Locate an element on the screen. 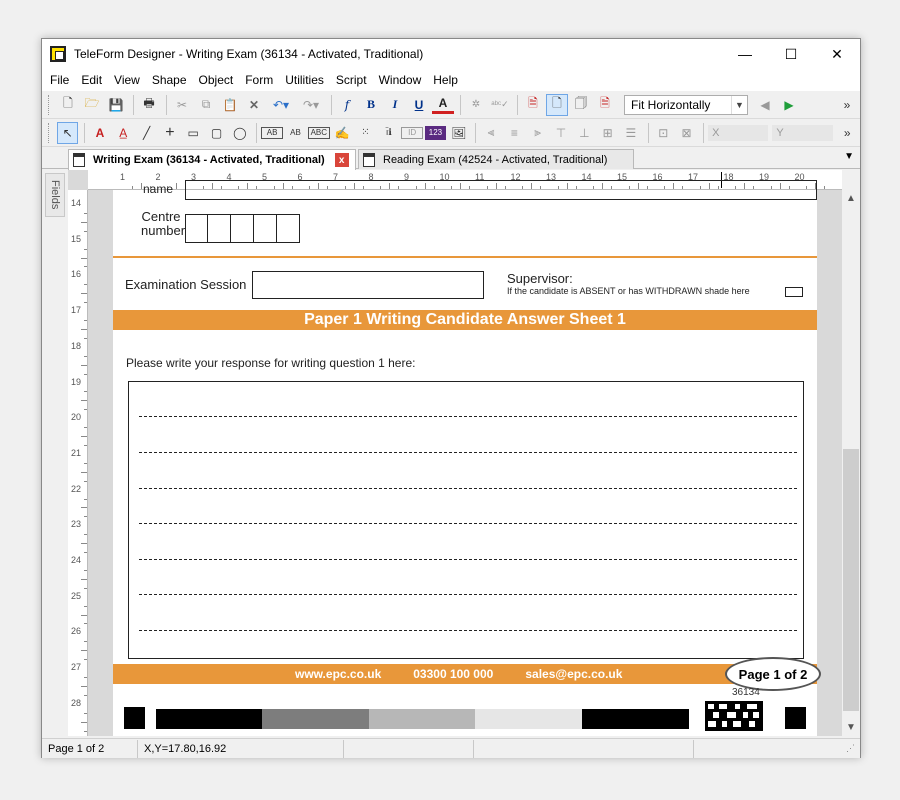  page-layout-icon: 🗍 is located at coordinates (581, 105).